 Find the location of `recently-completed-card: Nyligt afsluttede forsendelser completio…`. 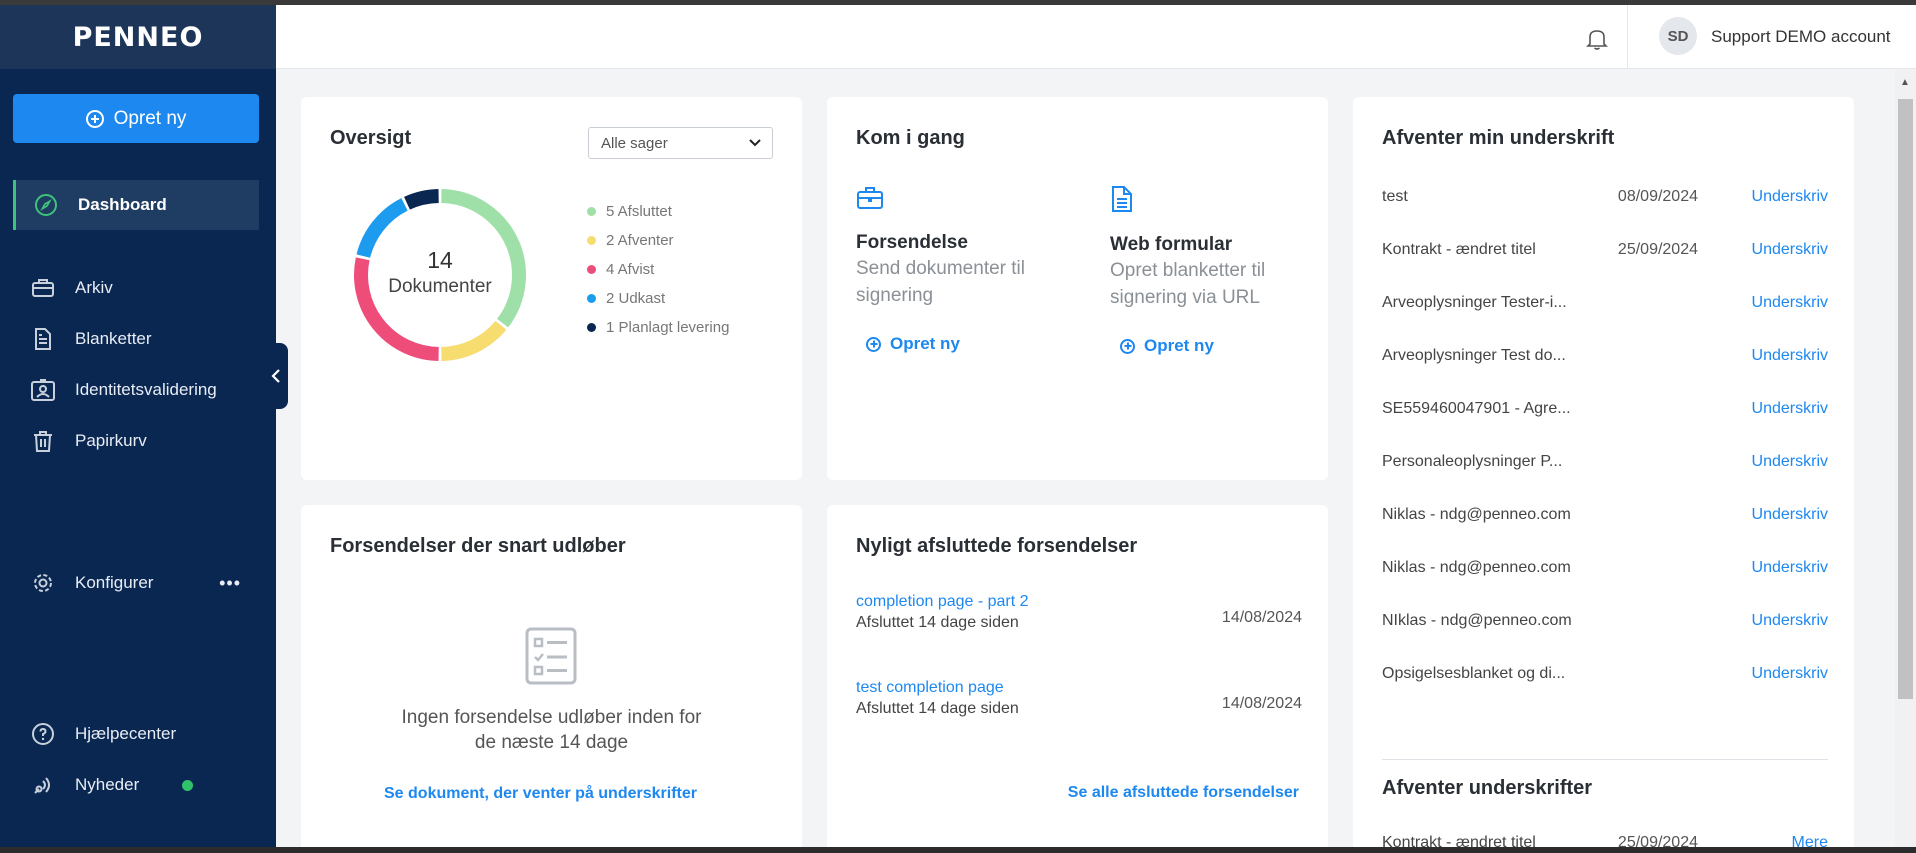

recently-completed-card: Nyligt afsluttede forsendelser completio… is located at coordinates (1077, 679).